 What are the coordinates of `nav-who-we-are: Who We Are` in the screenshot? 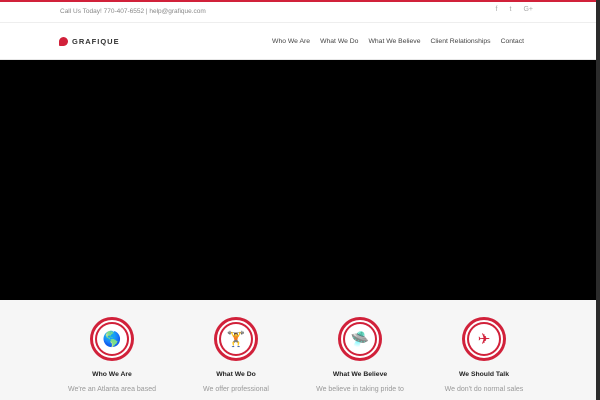 It's located at (291, 41).